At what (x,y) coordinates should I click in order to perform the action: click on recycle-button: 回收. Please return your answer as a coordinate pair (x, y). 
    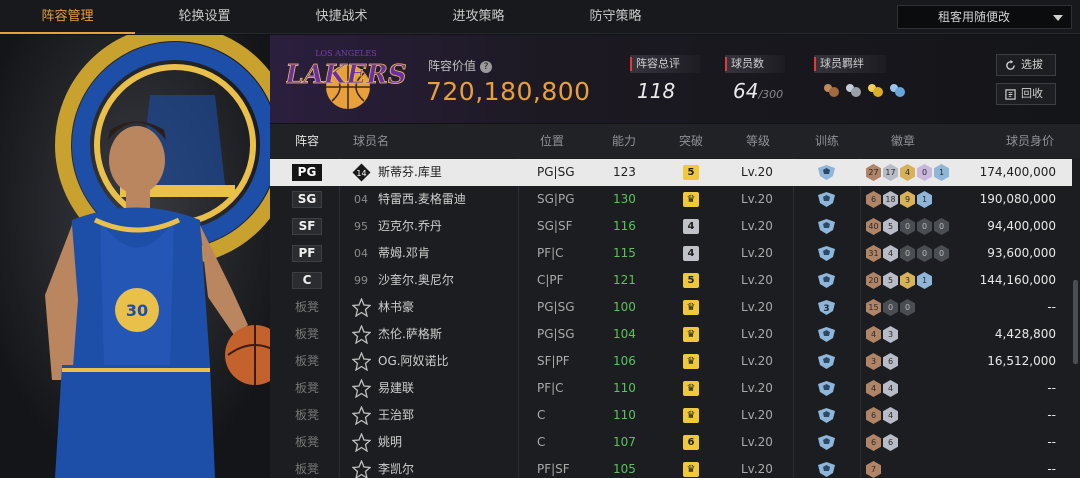
    Looking at the image, I should click on (1026, 94).